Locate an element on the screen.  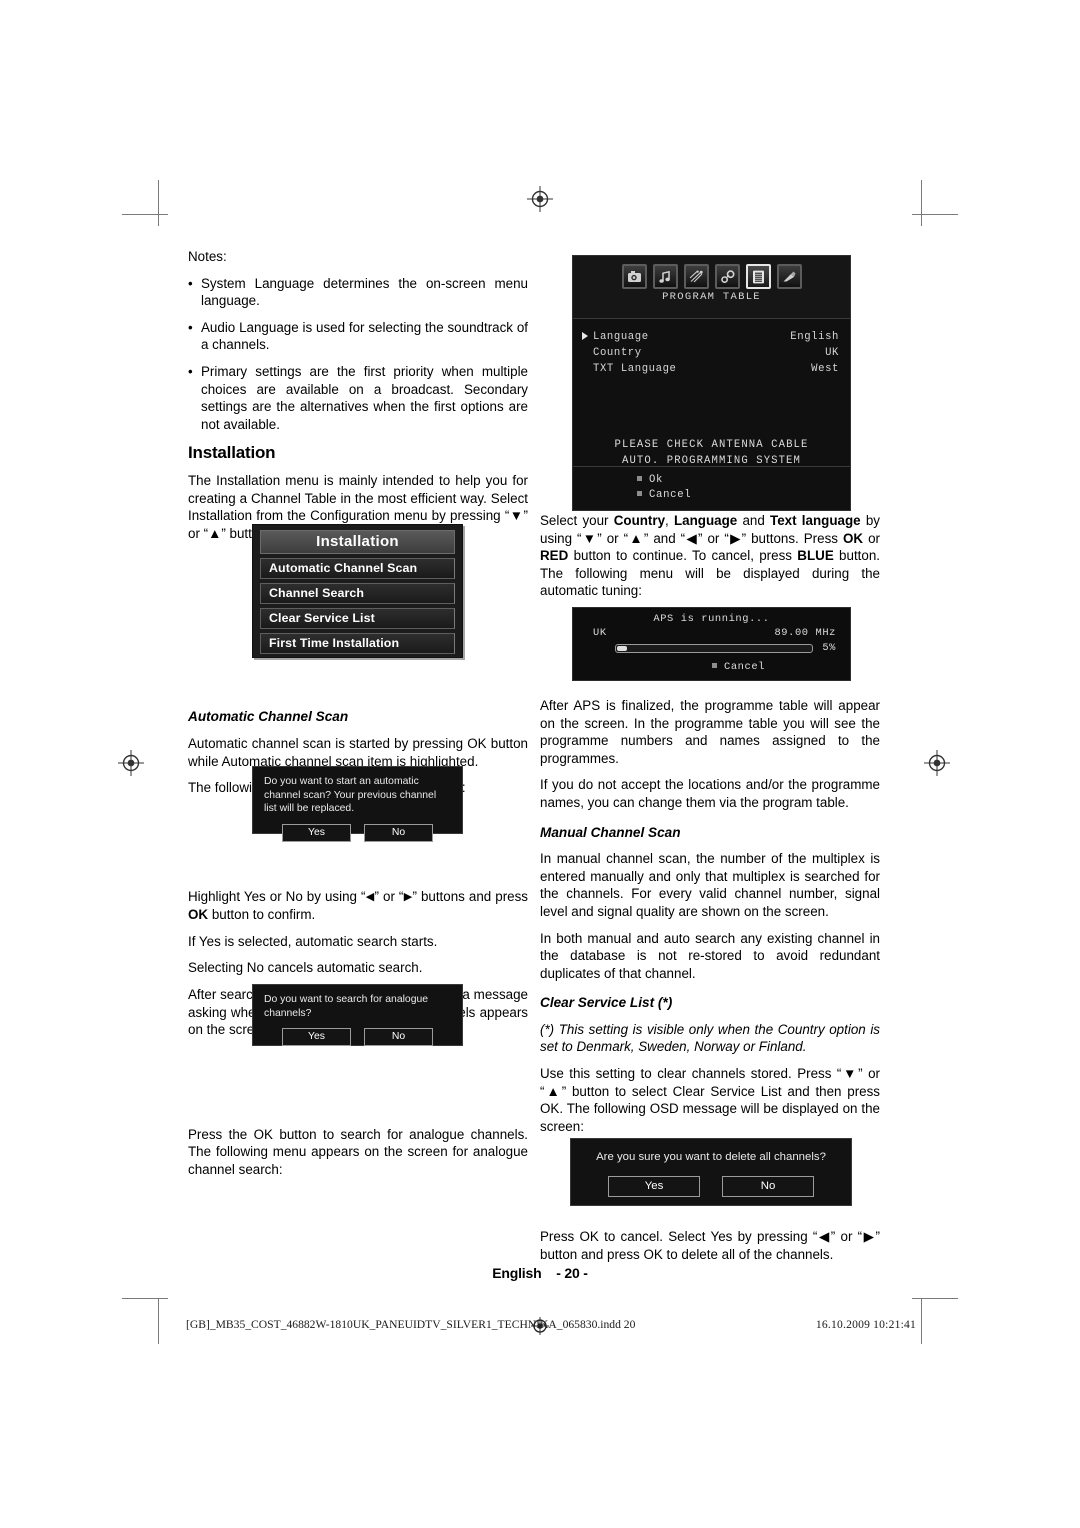
aps-progress-osd: APS is running... UK 89.00 MHz 5% Cancel is located at coordinates (711, 644).